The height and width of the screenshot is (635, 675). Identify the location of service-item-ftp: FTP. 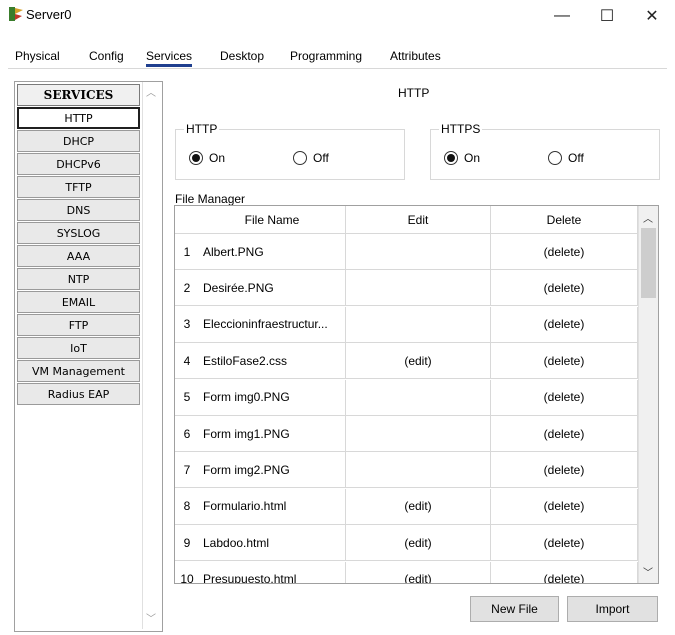
(78, 325).